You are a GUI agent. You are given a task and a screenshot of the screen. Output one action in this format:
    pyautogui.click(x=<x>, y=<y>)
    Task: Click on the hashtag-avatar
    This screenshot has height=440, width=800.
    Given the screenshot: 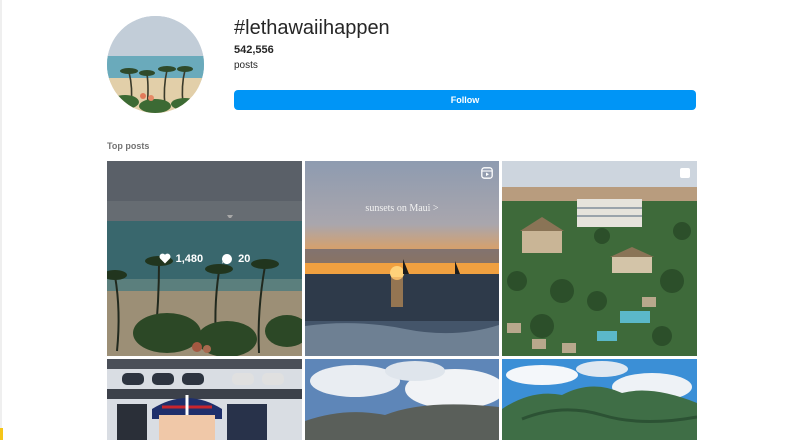 What is the action you would take?
    pyautogui.click(x=155, y=64)
    